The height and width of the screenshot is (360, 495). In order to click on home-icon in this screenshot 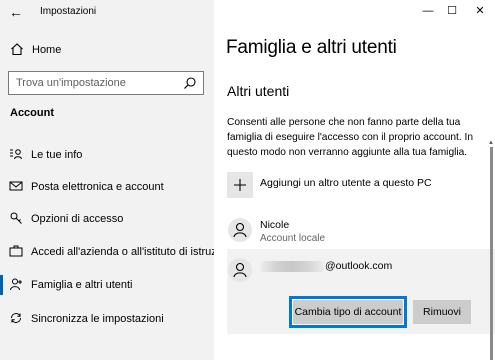, I will do `click(17, 49)`.